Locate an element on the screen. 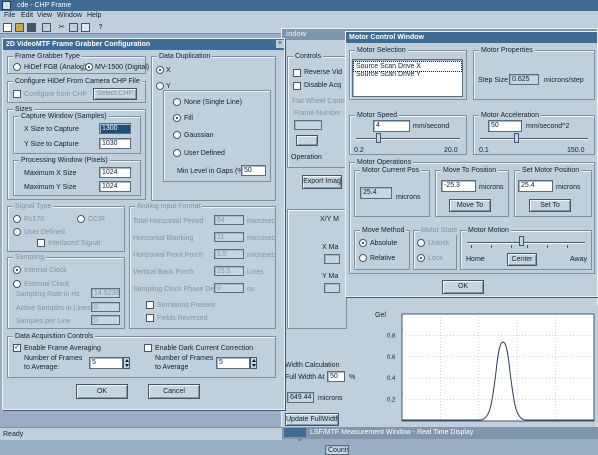 This screenshot has width=598, height=455. disable-acq-checkbox is located at coordinates (297, 86).